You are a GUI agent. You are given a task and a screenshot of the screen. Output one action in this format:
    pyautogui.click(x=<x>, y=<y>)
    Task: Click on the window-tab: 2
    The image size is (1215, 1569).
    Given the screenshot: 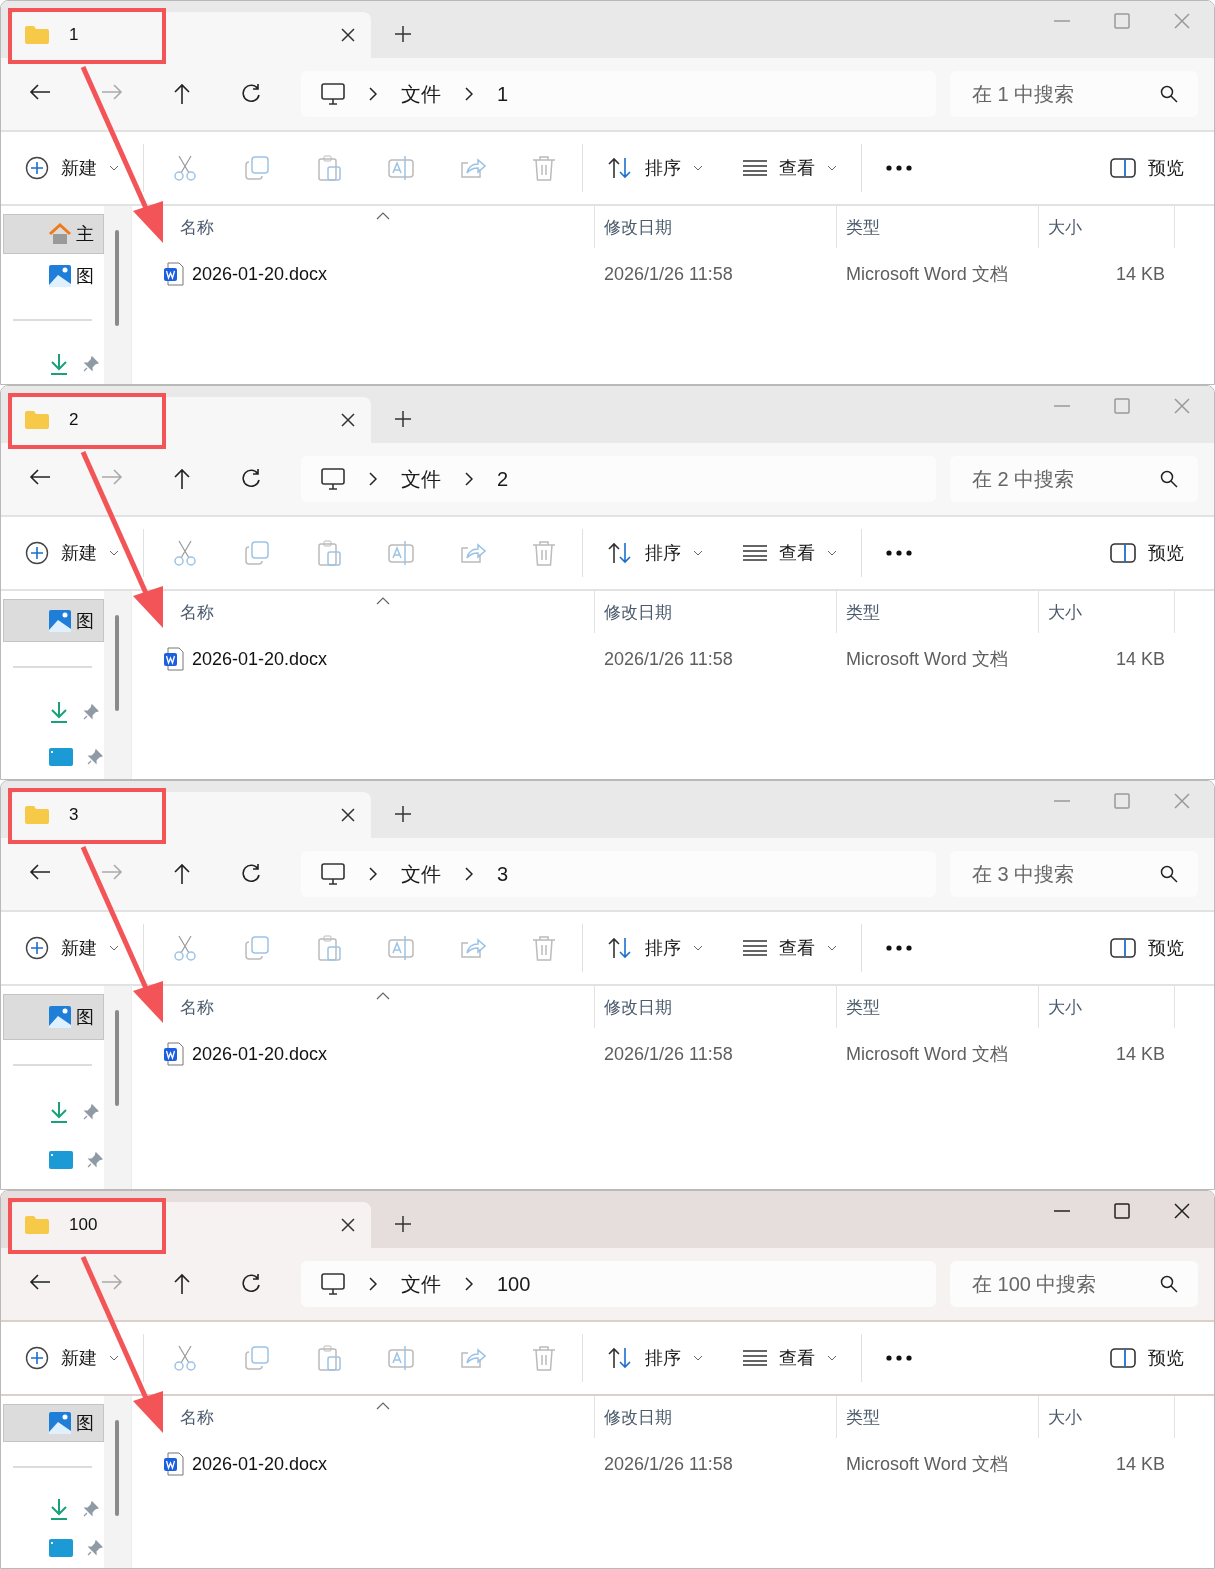 What is the action you would take?
    pyautogui.click(x=190, y=420)
    